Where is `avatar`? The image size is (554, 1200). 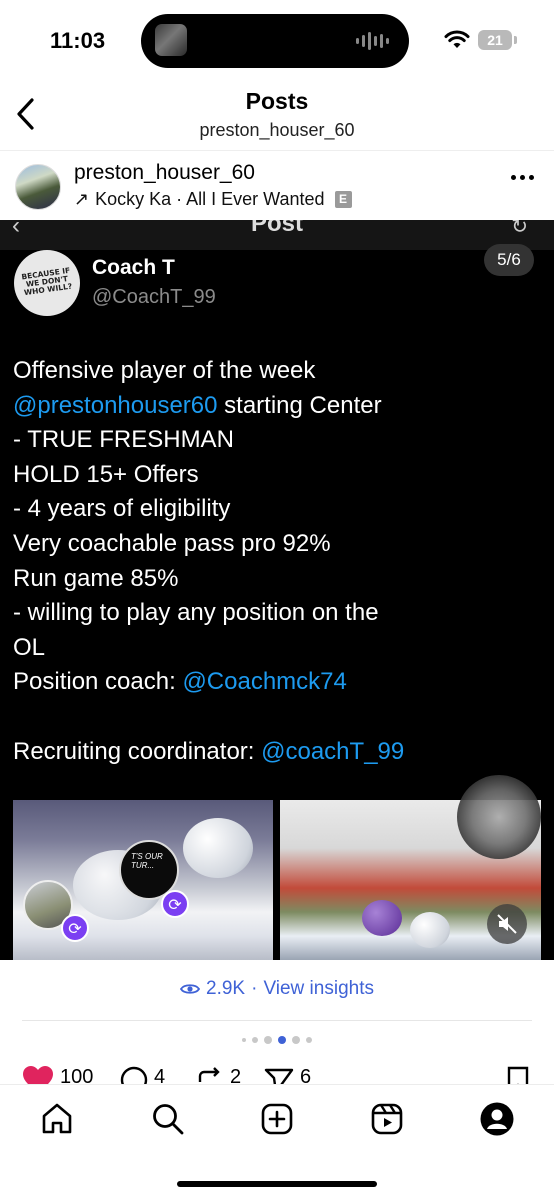
avatar is located at coordinates (38, 187).